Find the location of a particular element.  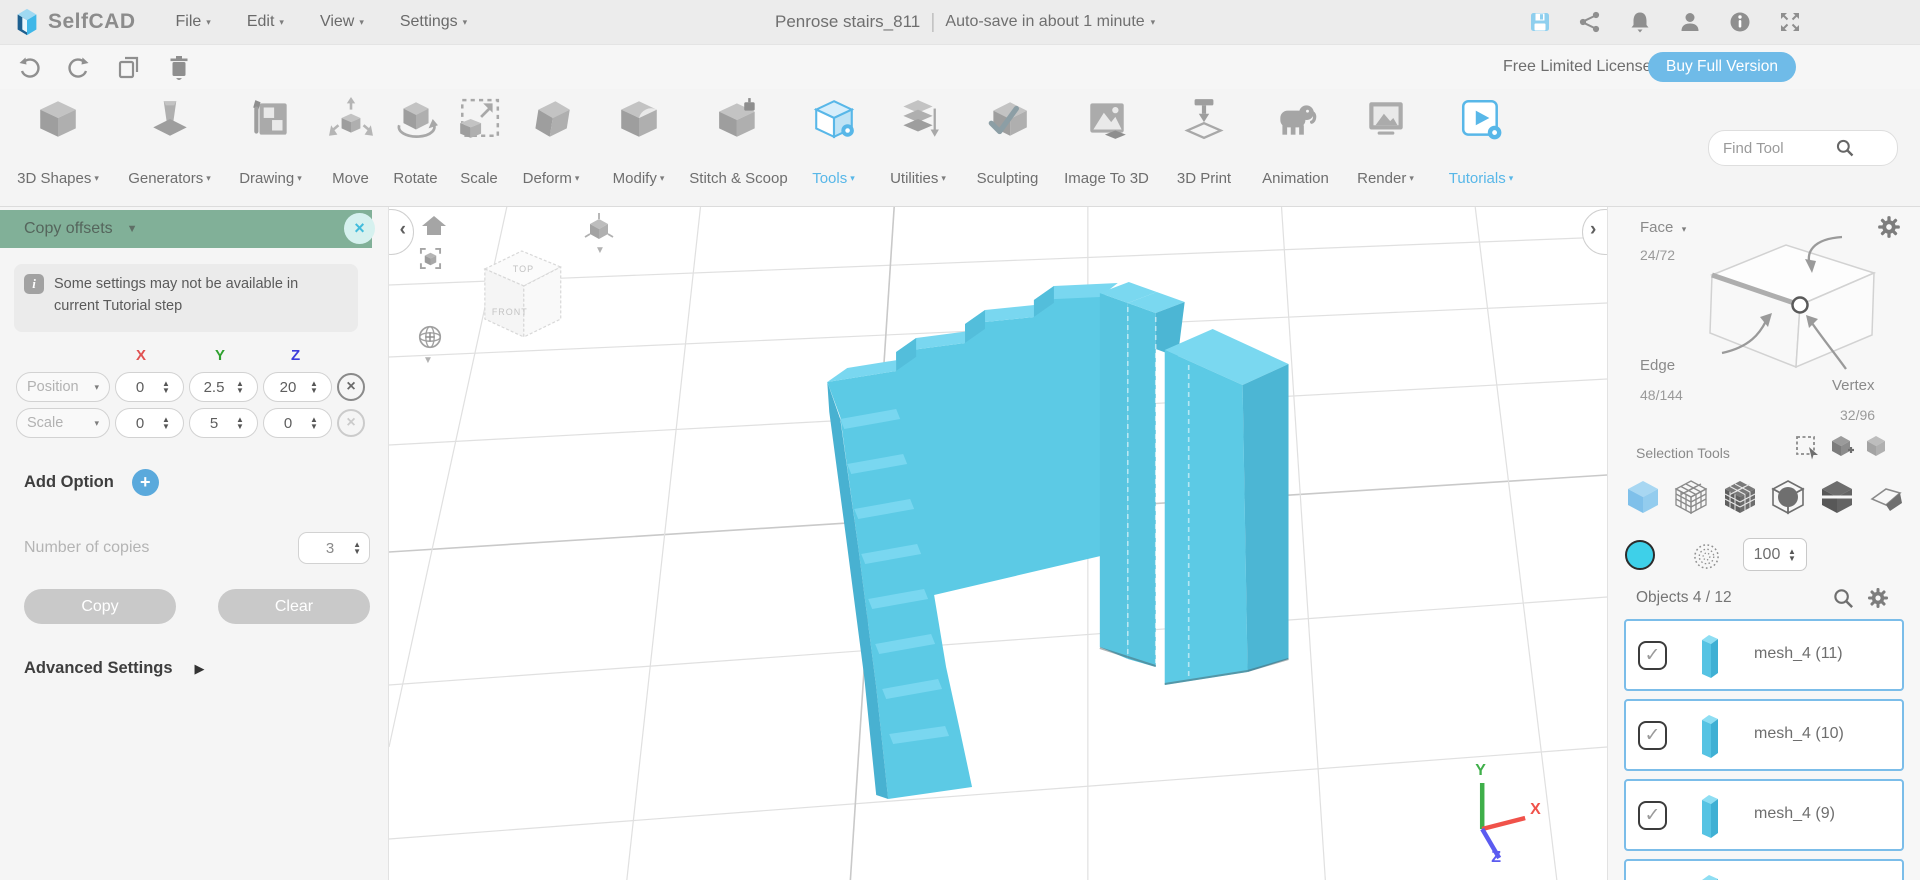

position-y-field is located at coordinates (214, 387).